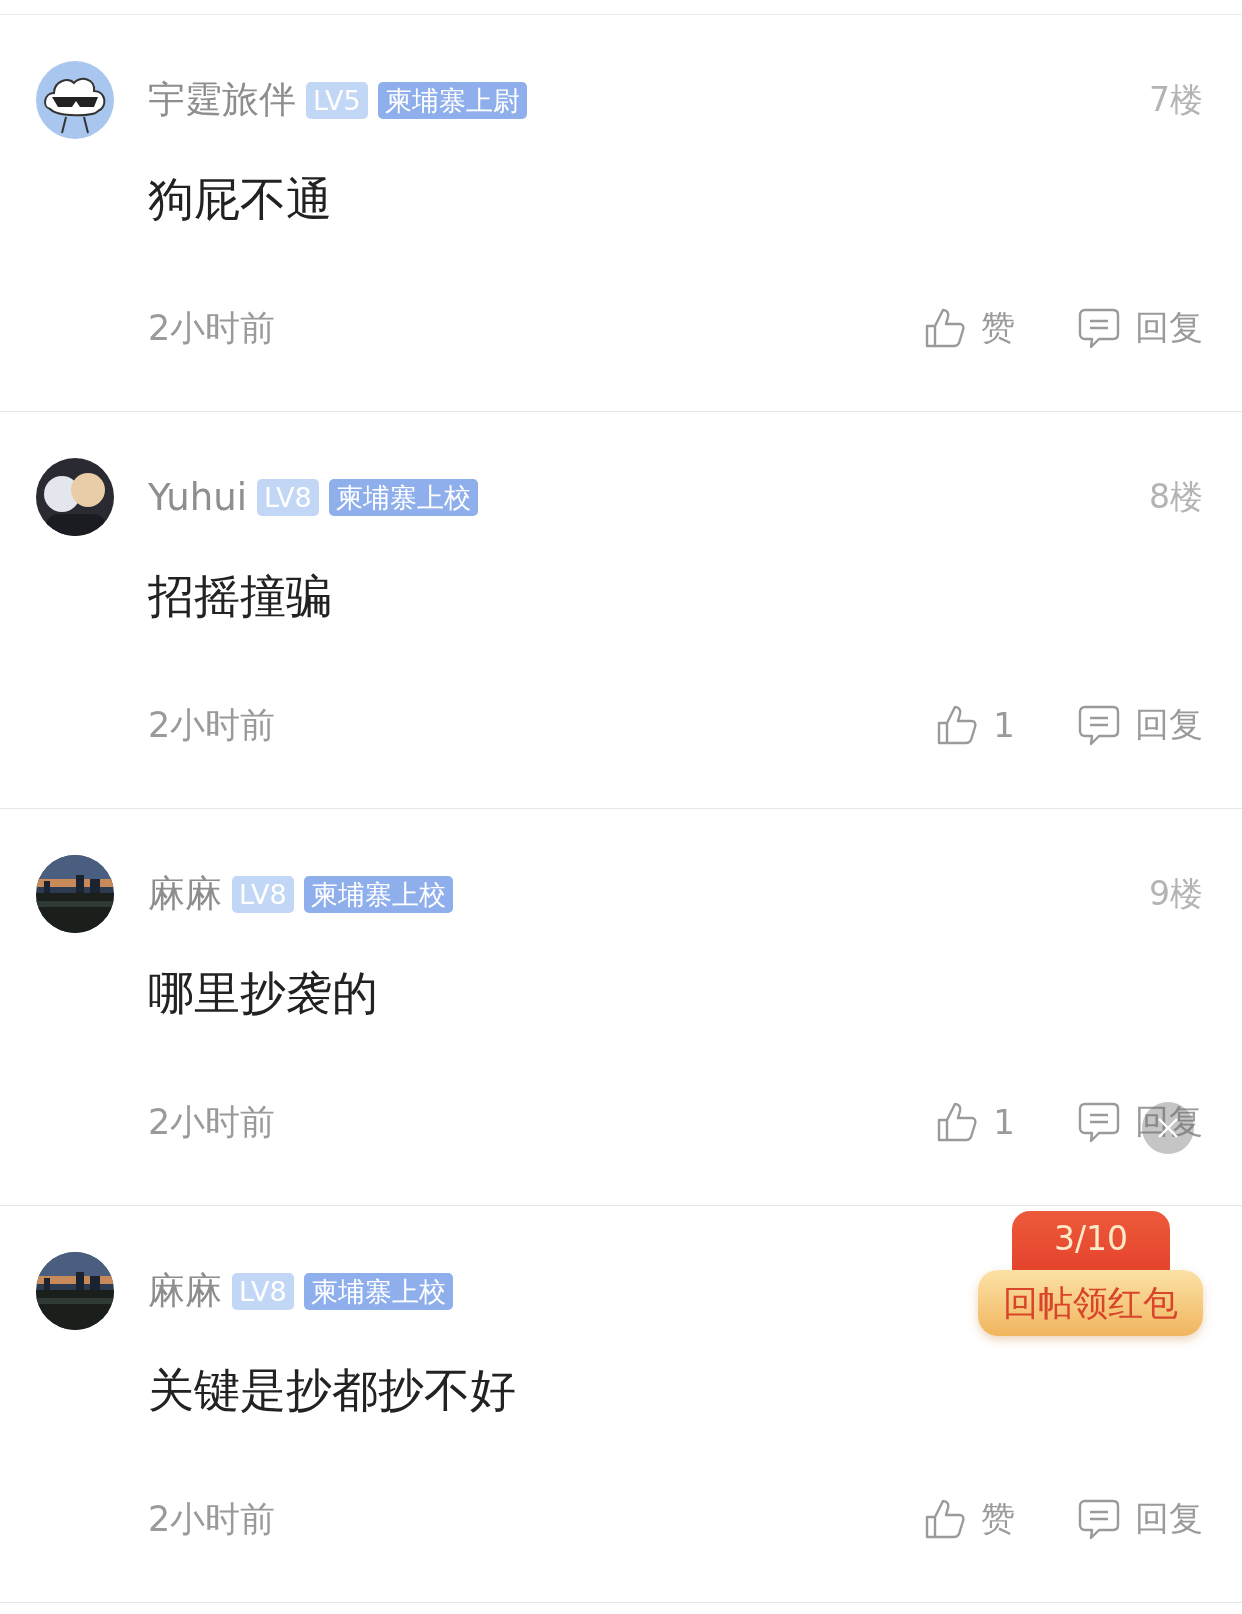 This screenshot has height=1614, width=1242. What do you see at coordinates (1090, 1303) in the screenshot?
I see `reward-button: 回帖领红包` at bounding box center [1090, 1303].